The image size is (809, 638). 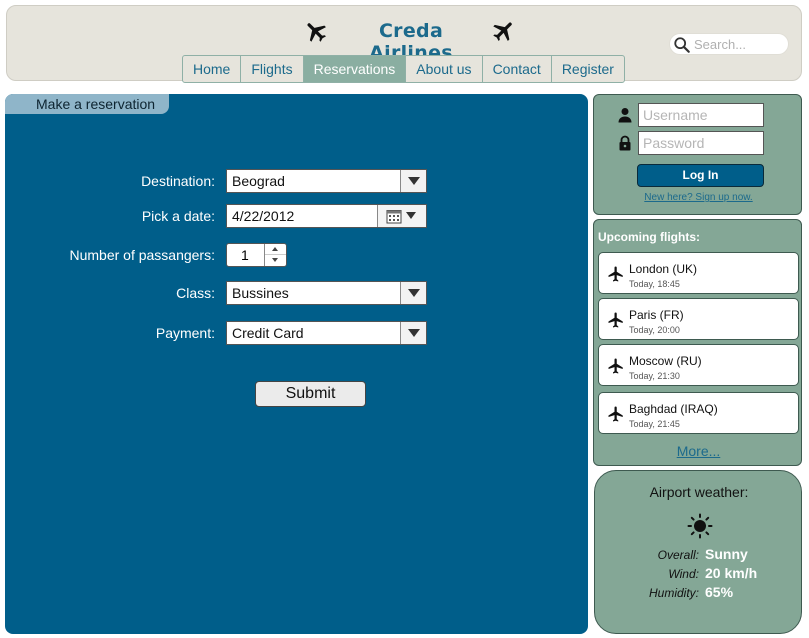 I want to click on decrement-icon, so click(x=275, y=260).